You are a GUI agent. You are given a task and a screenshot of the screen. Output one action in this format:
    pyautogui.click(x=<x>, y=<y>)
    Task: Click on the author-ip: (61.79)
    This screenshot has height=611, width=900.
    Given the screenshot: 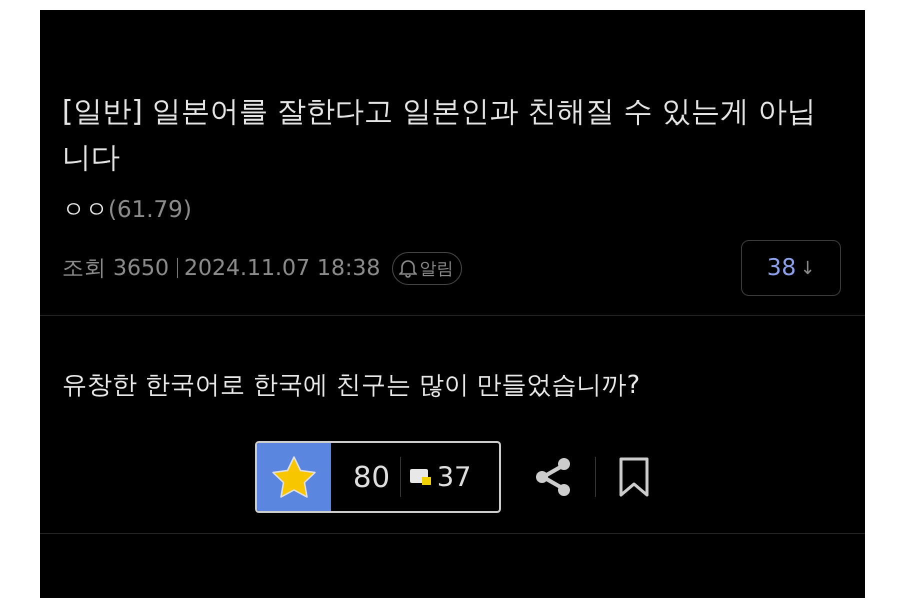 What is the action you would take?
    pyautogui.click(x=150, y=210)
    